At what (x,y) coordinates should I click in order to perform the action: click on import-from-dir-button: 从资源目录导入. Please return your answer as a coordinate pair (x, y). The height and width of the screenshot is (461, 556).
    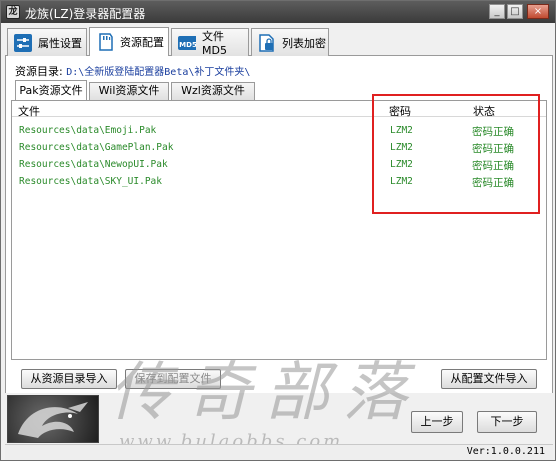
    Looking at the image, I should click on (69, 379).